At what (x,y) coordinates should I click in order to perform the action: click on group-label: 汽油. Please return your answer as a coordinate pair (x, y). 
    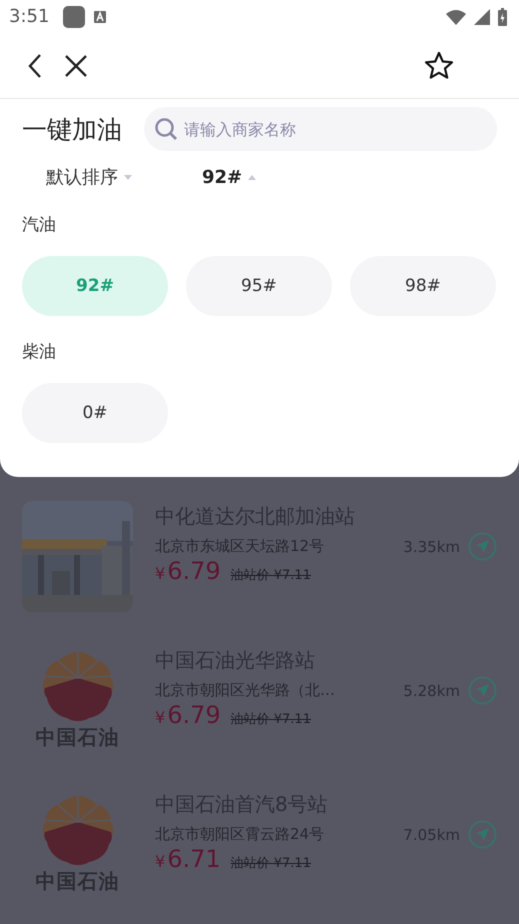
    Looking at the image, I should click on (39, 225).